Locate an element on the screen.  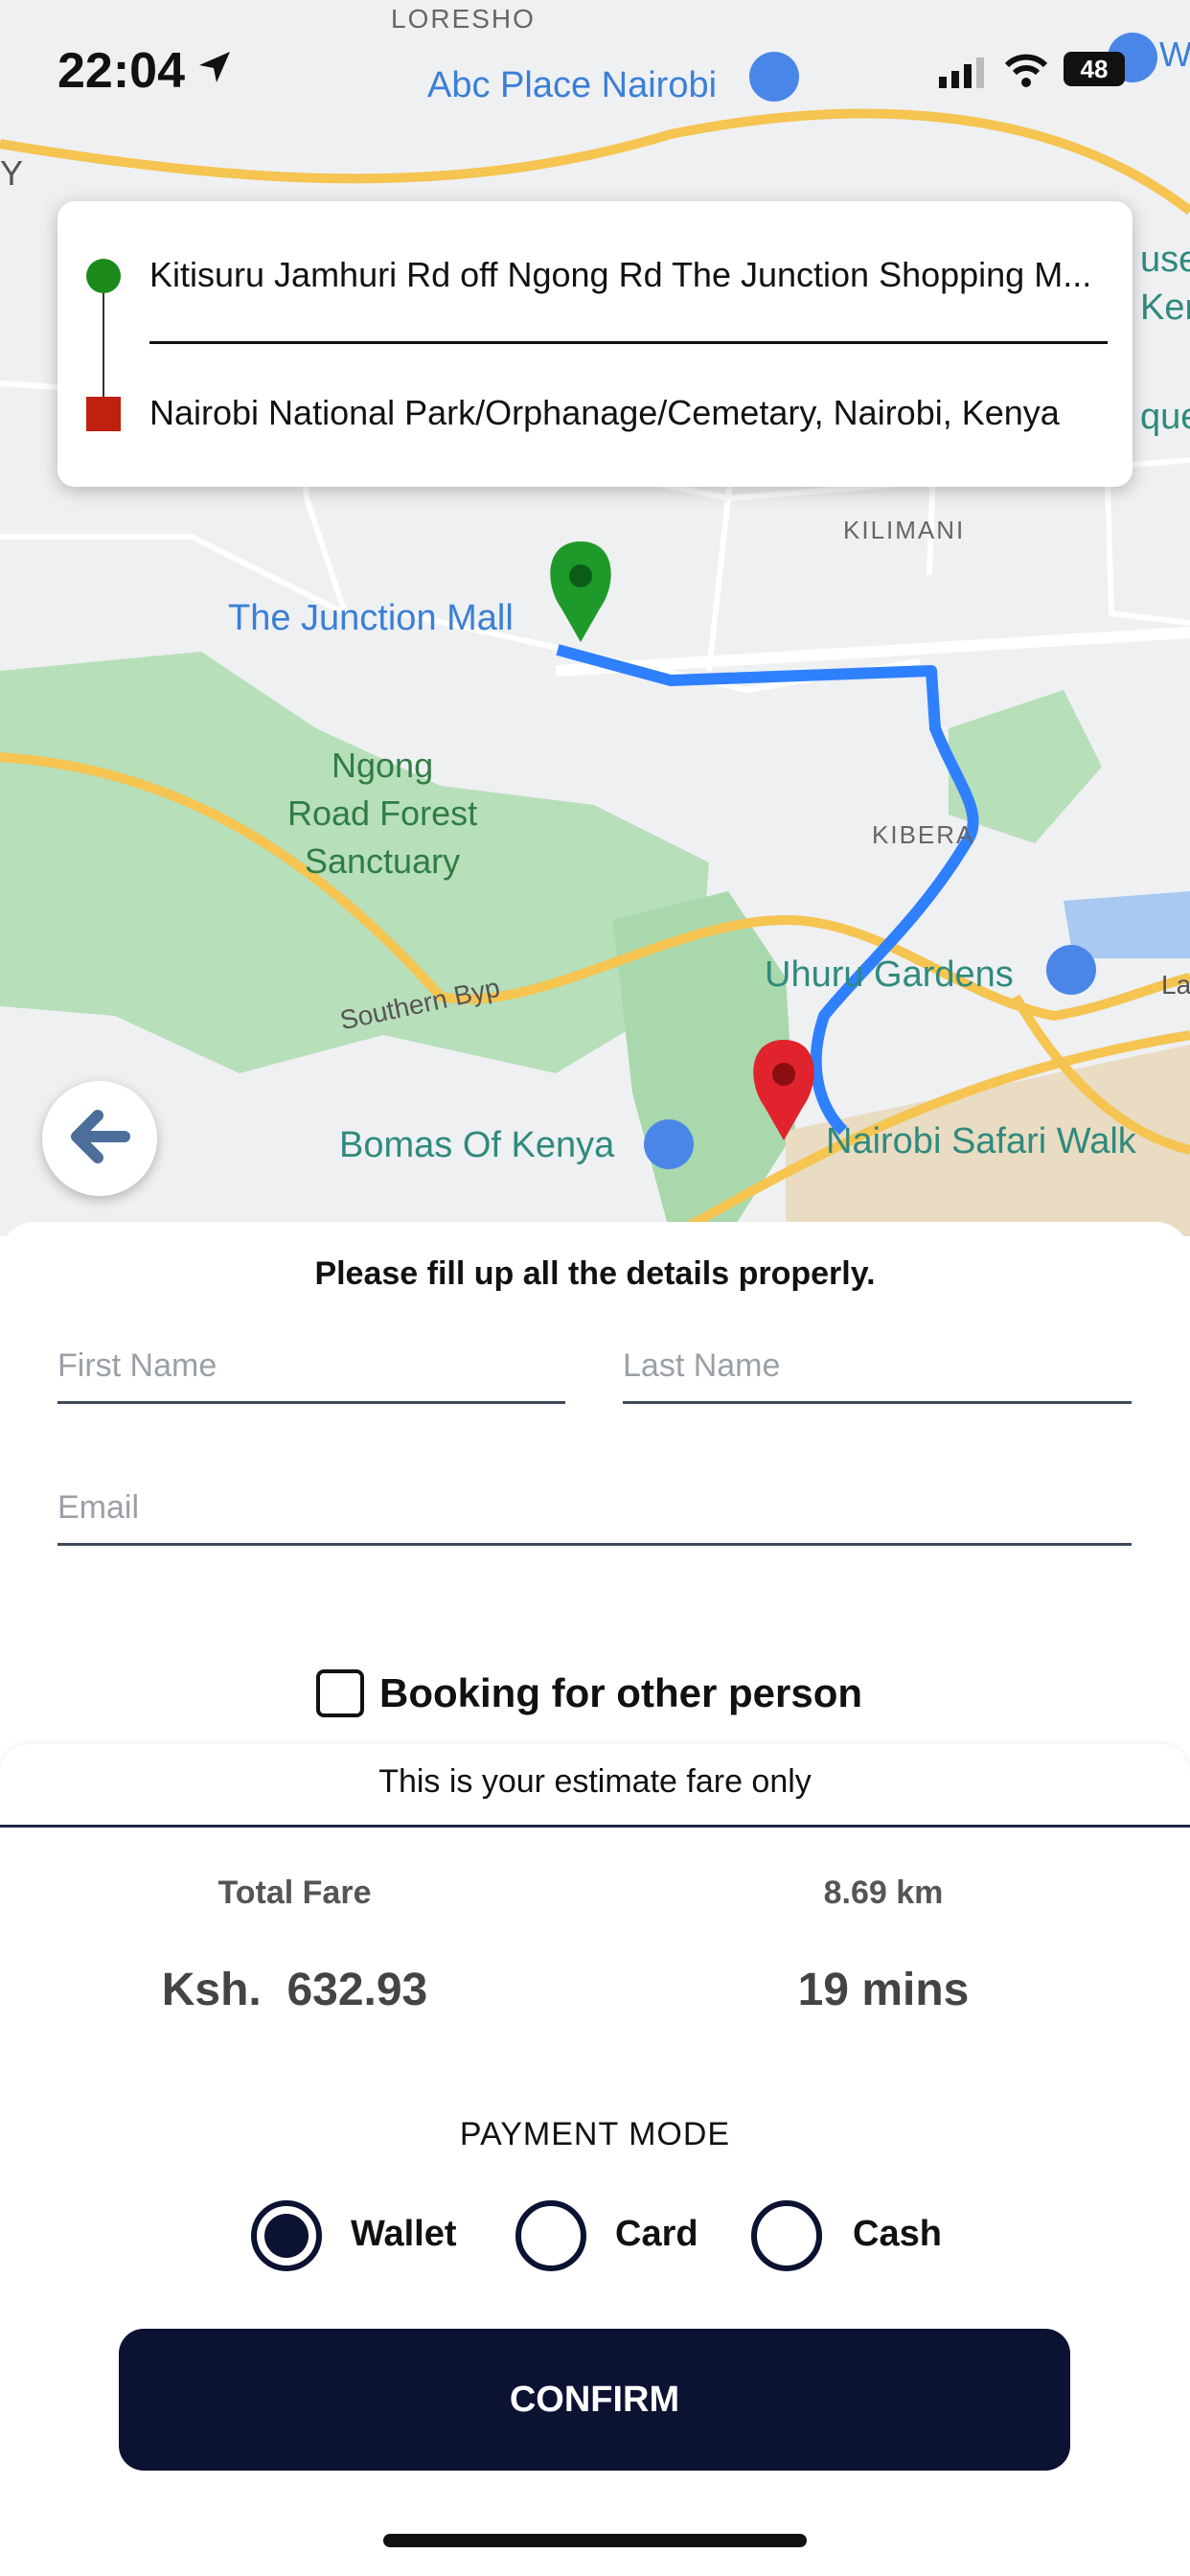
email-placeholder: Email is located at coordinates (99, 1507).